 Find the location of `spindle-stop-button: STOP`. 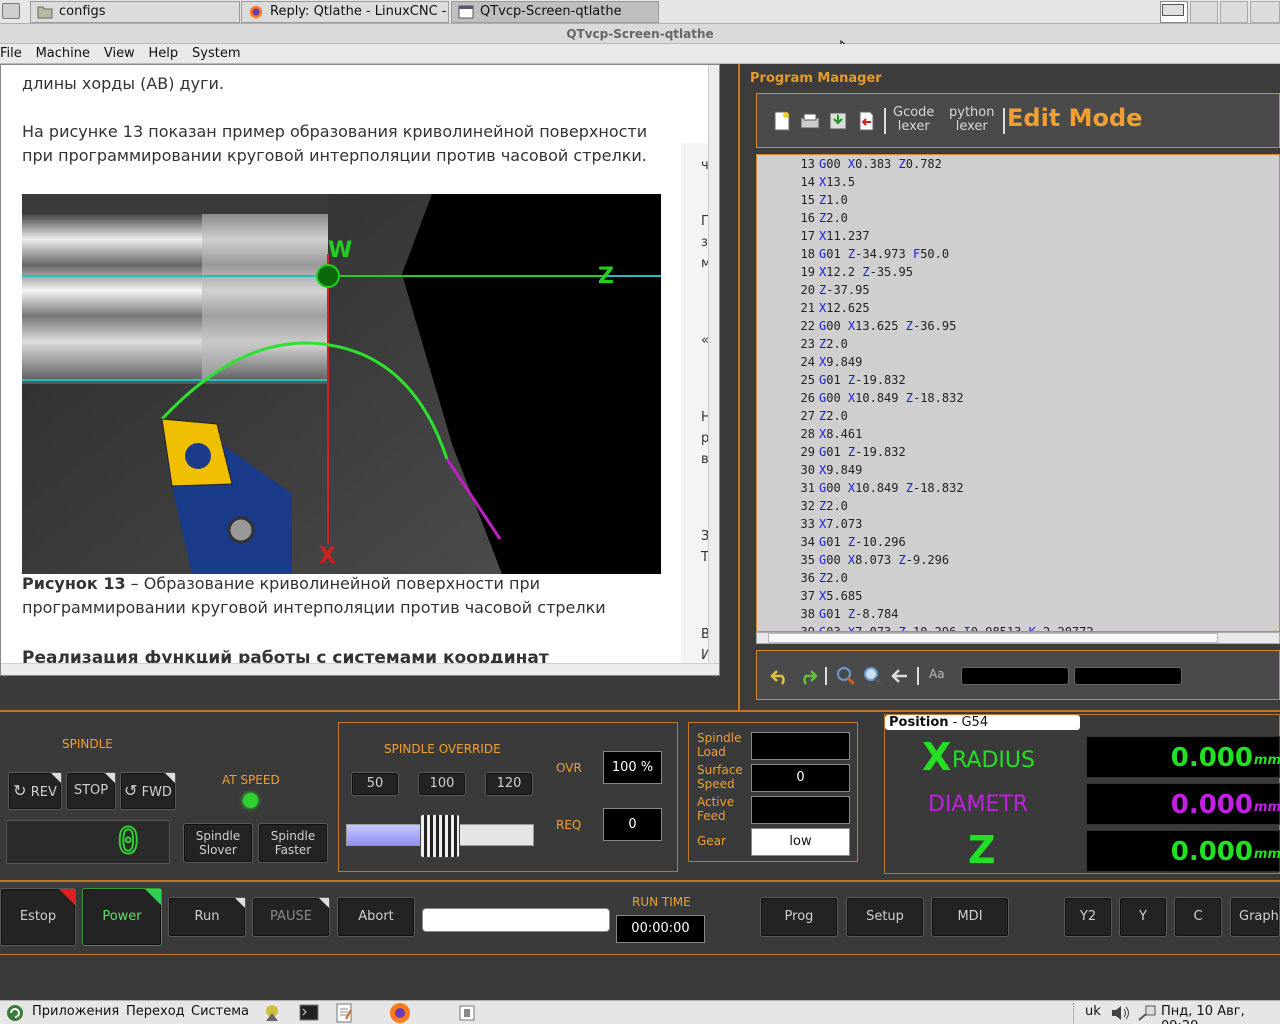

spindle-stop-button: STOP is located at coordinates (91, 791).